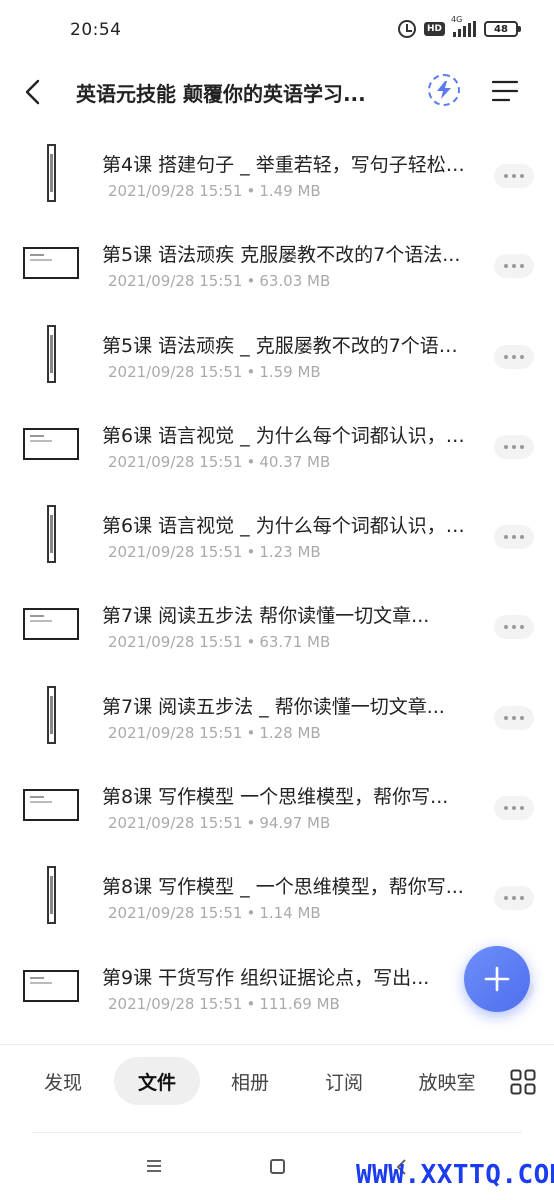  What do you see at coordinates (434, 29) in the screenshot?
I see `hd-badge: HD` at bounding box center [434, 29].